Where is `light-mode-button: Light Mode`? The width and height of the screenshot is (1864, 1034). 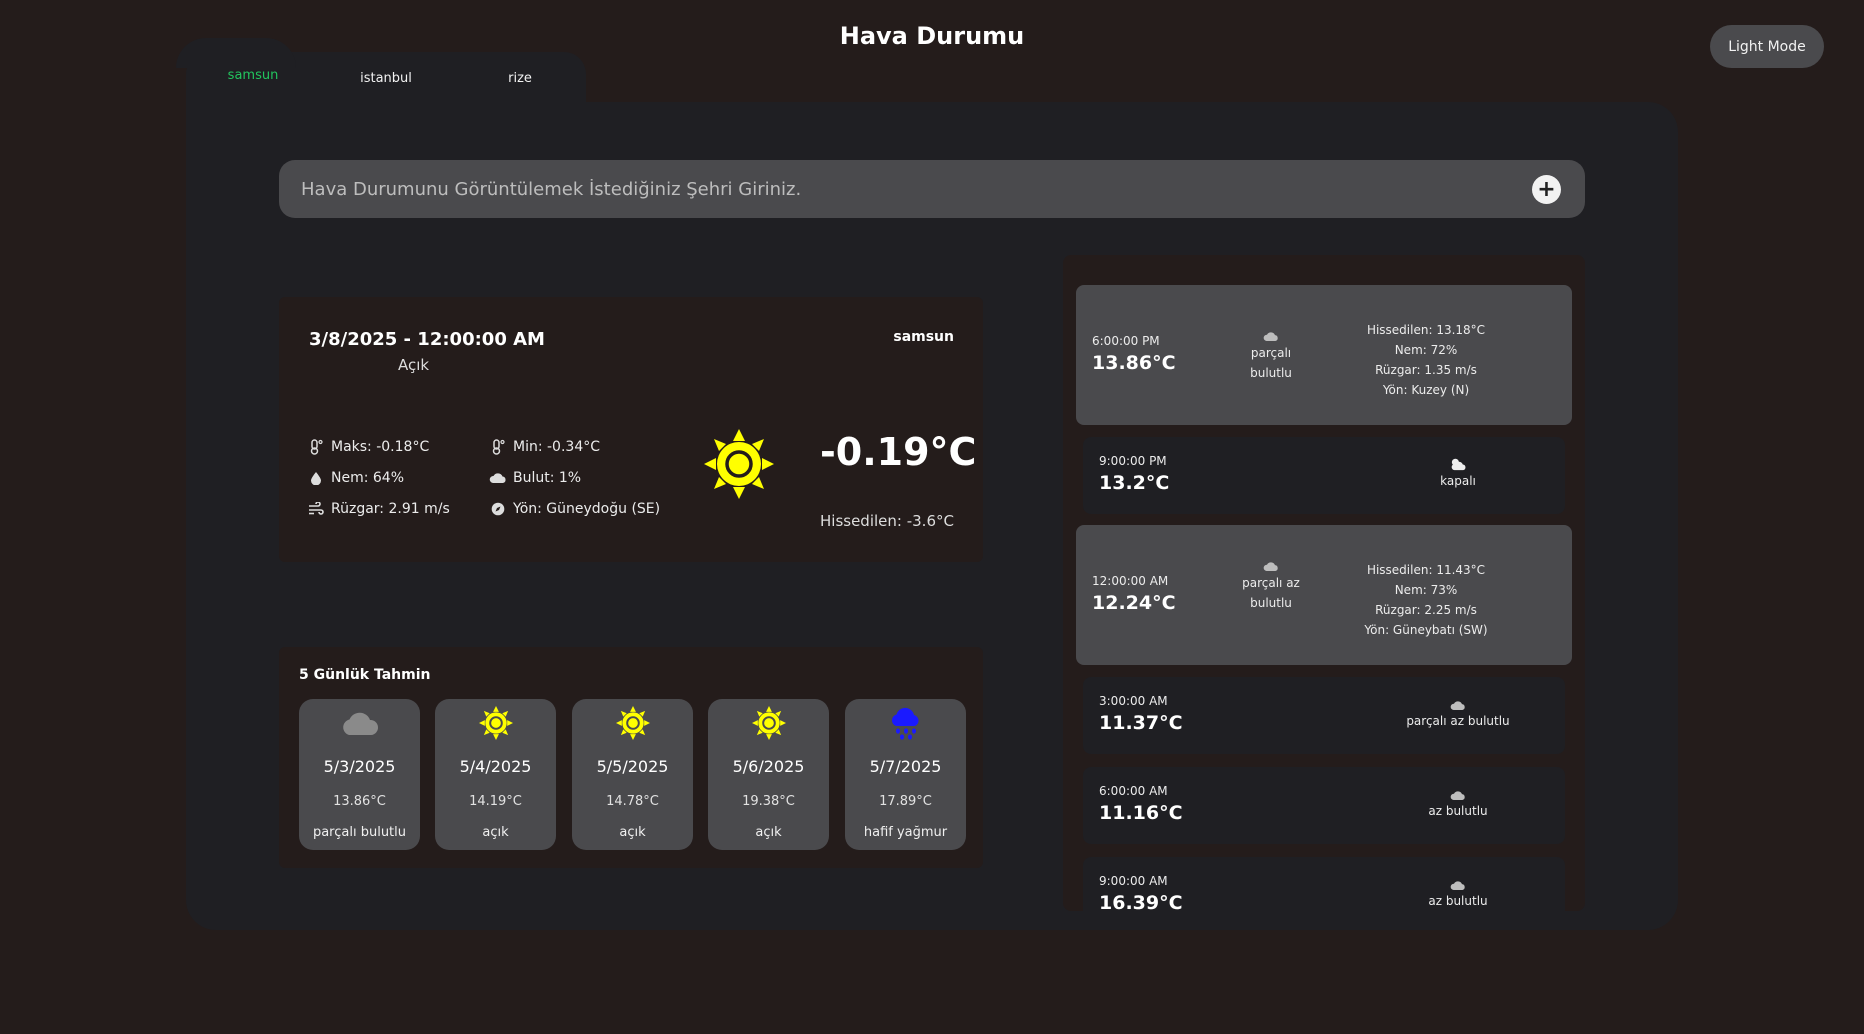
light-mode-button: Light Mode is located at coordinates (1767, 46).